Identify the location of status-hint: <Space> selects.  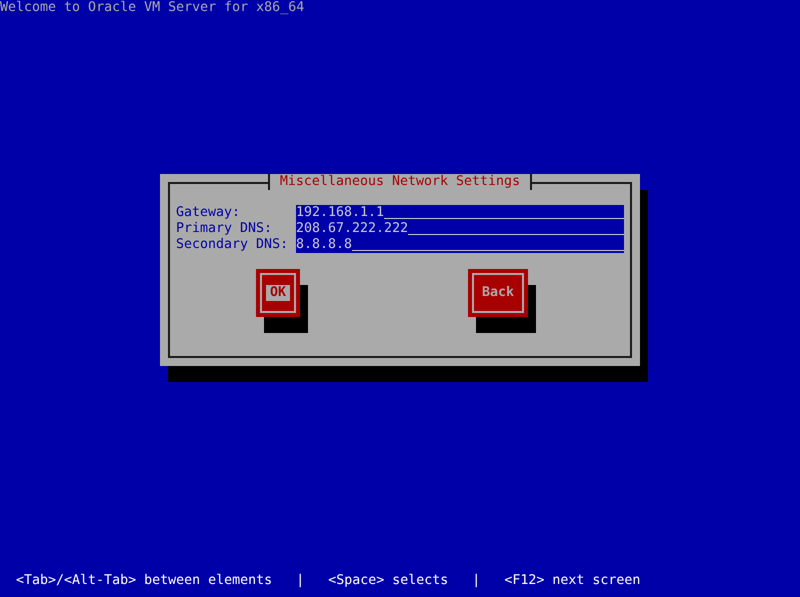
(388, 581).